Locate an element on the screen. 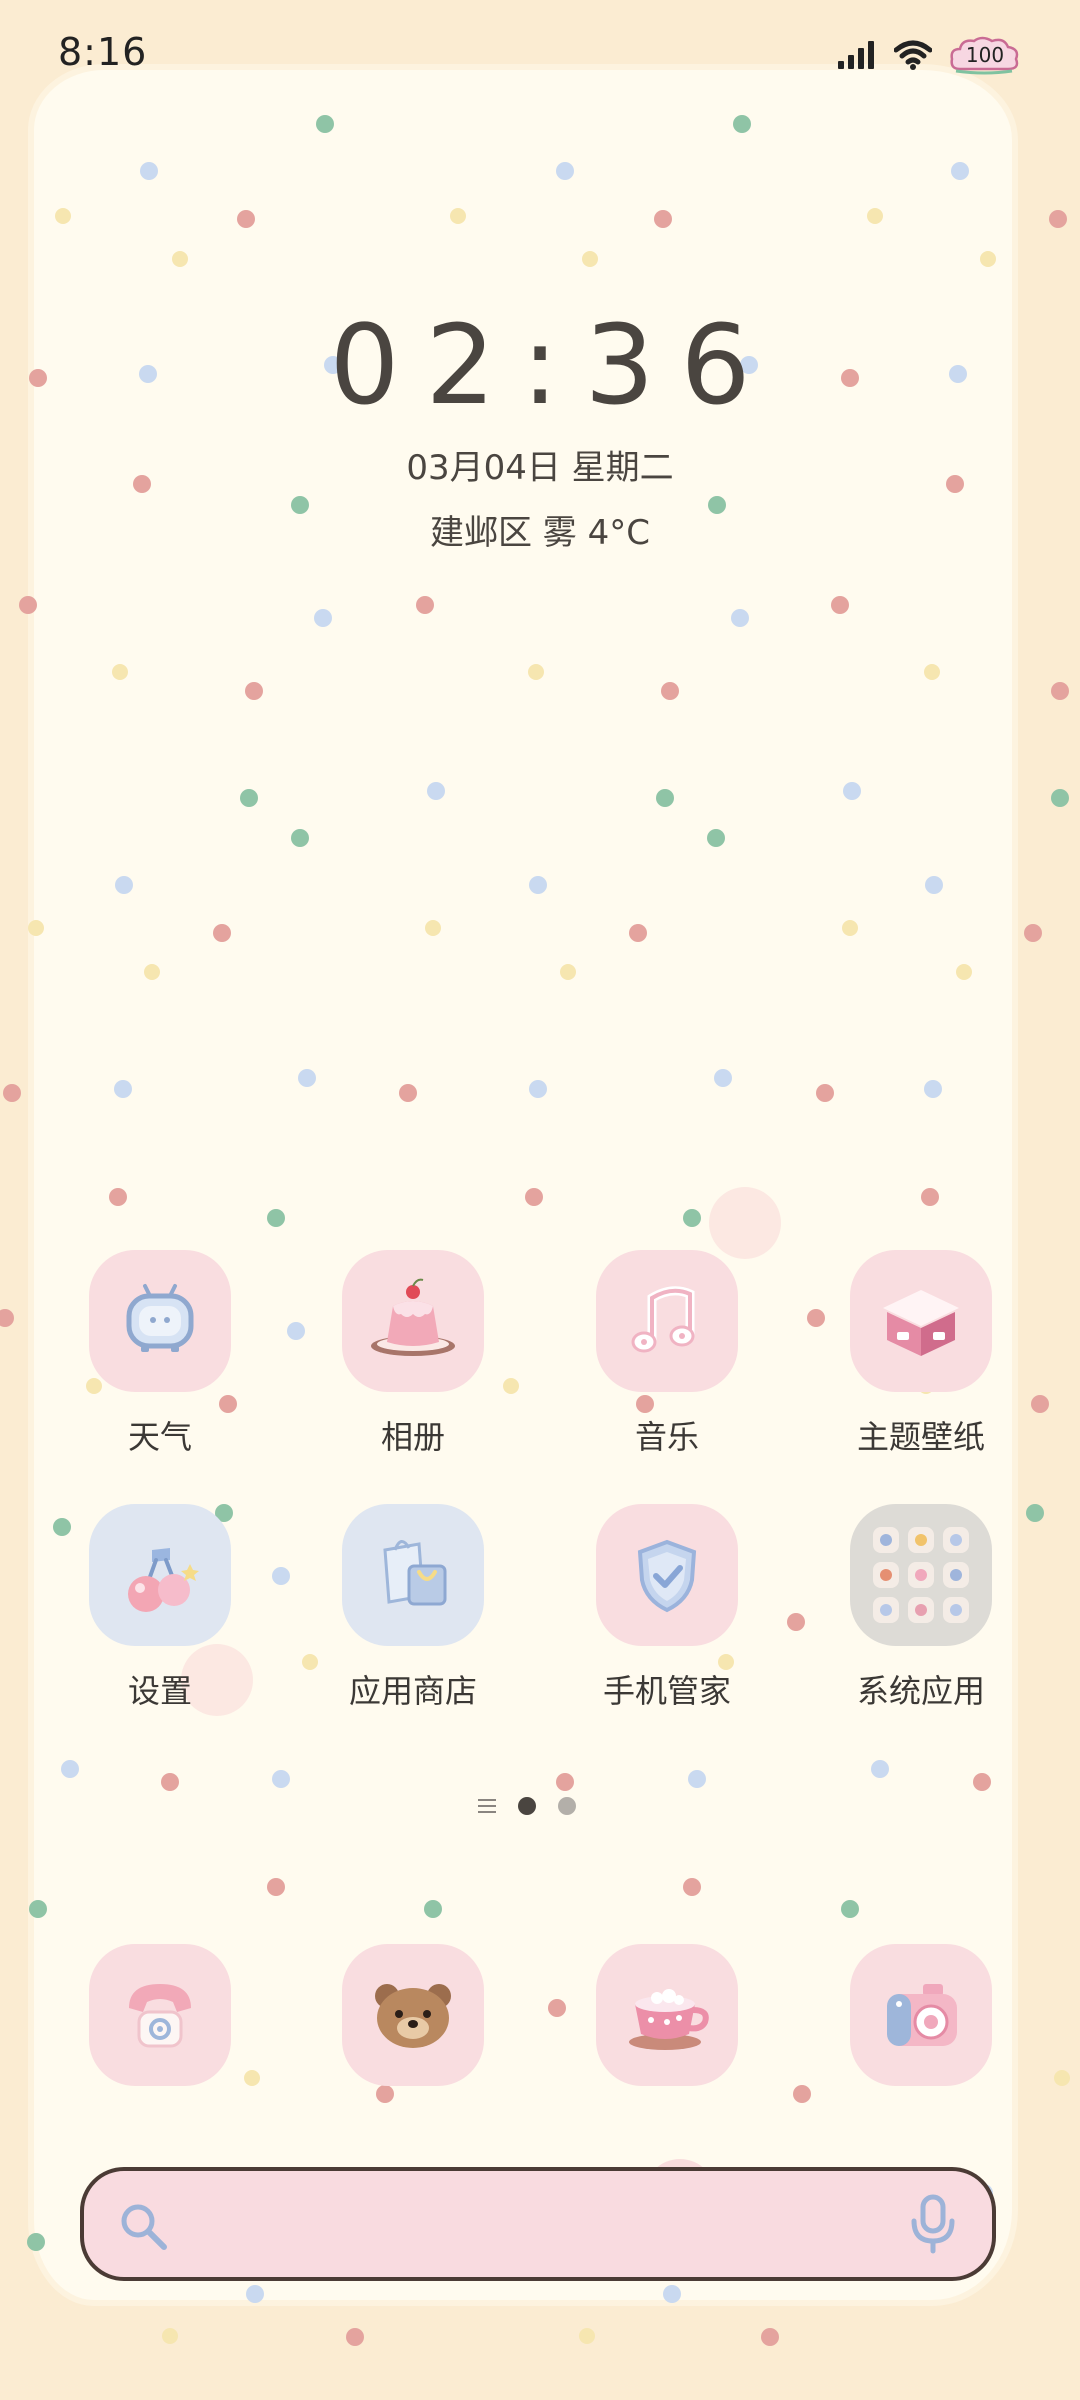 The width and height of the screenshot is (1080, 2400). dock-phone is located at coordinates (160, 2015).